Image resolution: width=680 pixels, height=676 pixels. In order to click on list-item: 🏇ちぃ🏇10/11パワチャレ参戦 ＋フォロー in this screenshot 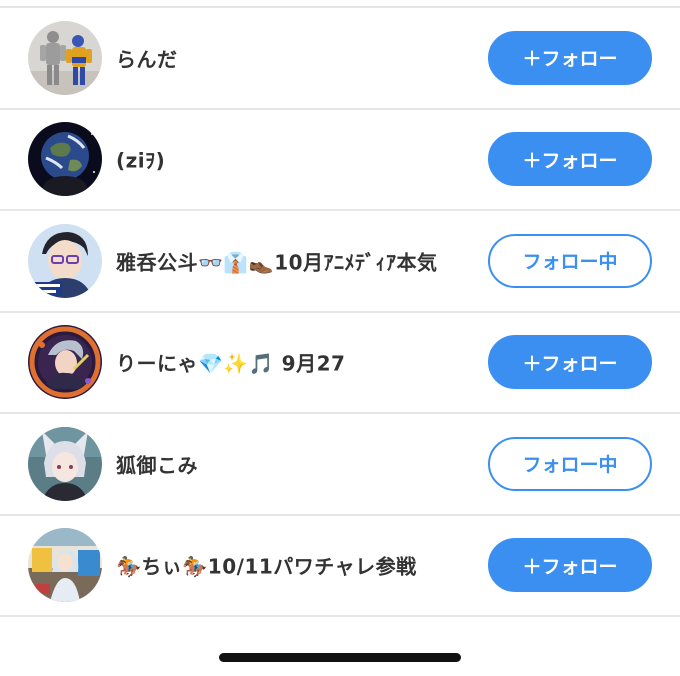, I will do `click(340, 566)`.